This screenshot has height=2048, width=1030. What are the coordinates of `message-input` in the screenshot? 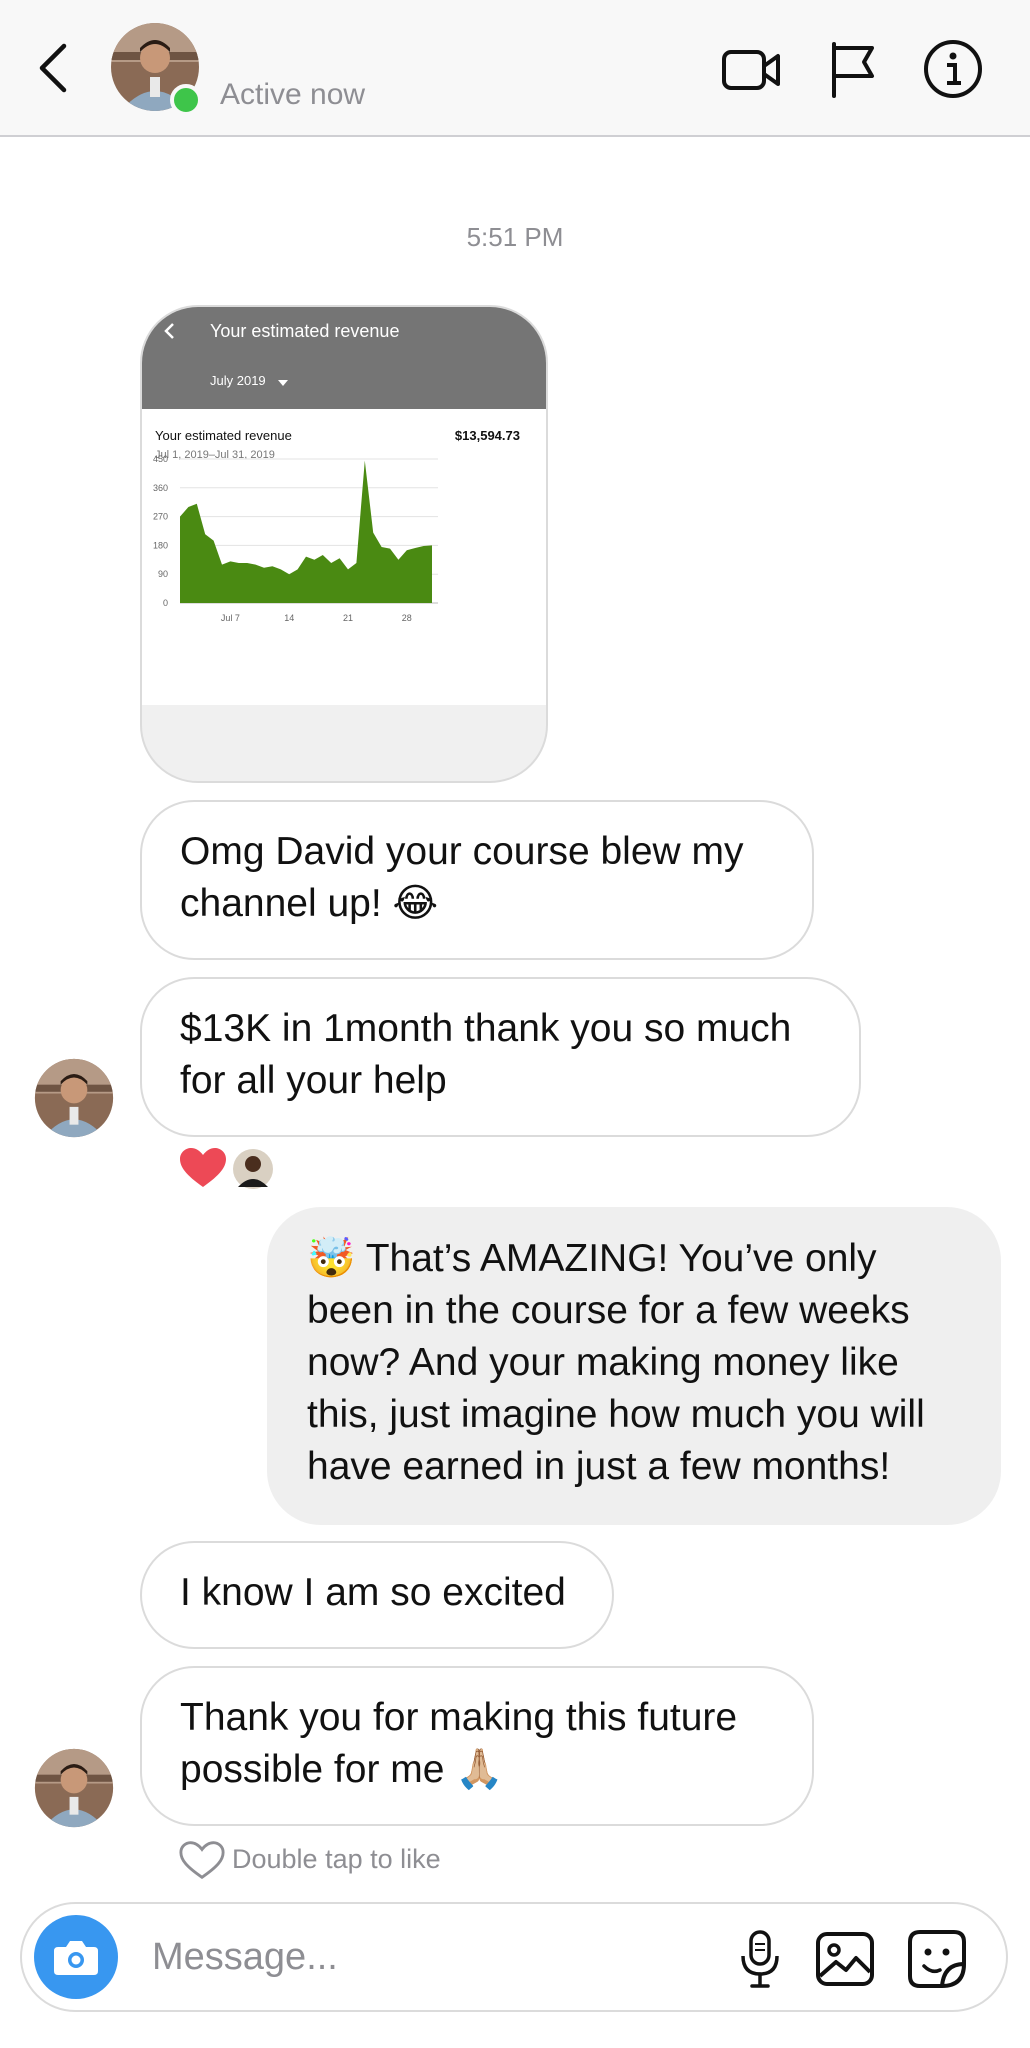 It's located at (422, 1957).